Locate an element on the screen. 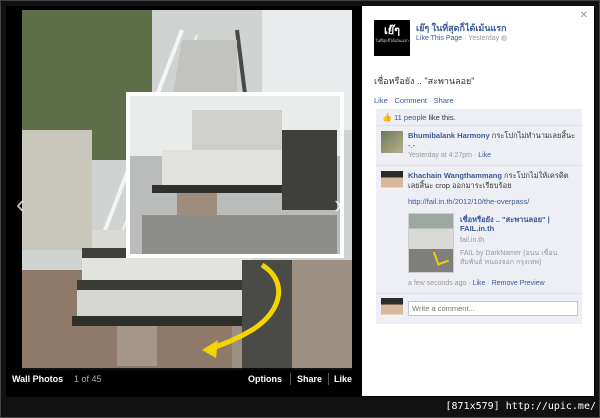 This screenshot has height=418, width=600. link-preview-thumbnail is located at coordinates (431, 243).